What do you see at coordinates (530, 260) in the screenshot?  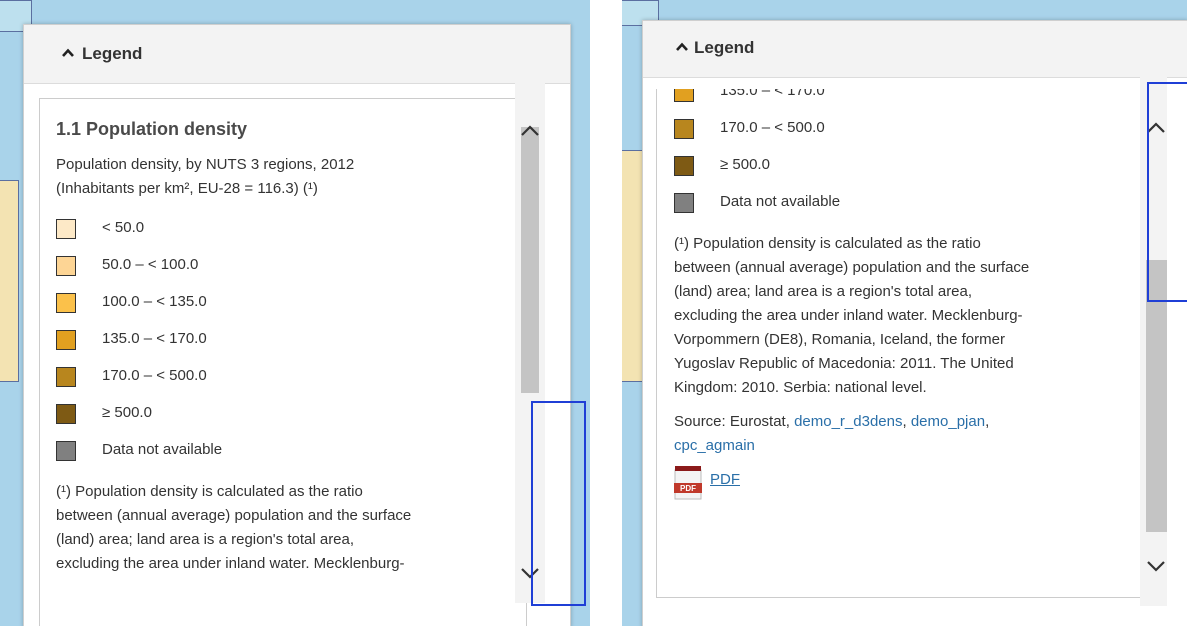 I see `scrollbar-thumb` at bounding box center [530, 260].